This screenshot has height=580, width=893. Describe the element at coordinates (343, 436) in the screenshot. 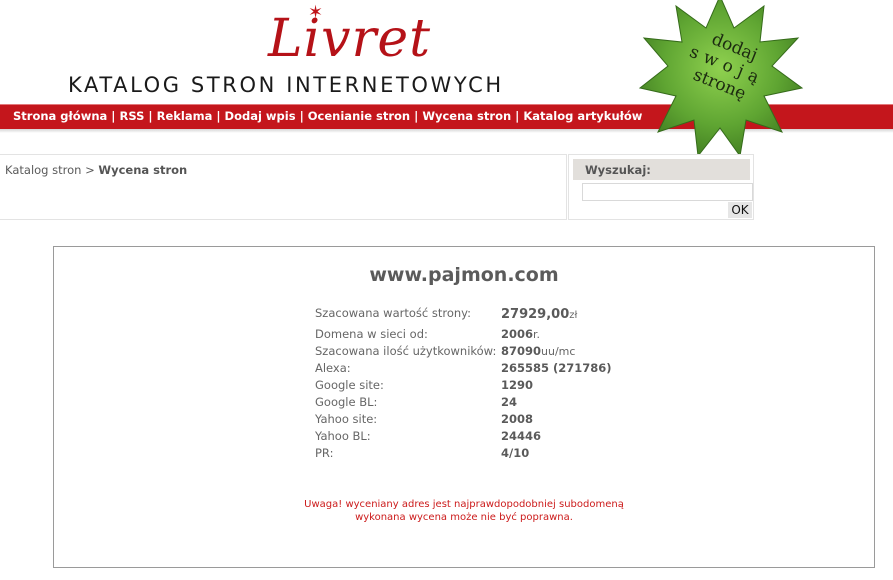

I see `stat-label: Yahoo BL:` at that location.